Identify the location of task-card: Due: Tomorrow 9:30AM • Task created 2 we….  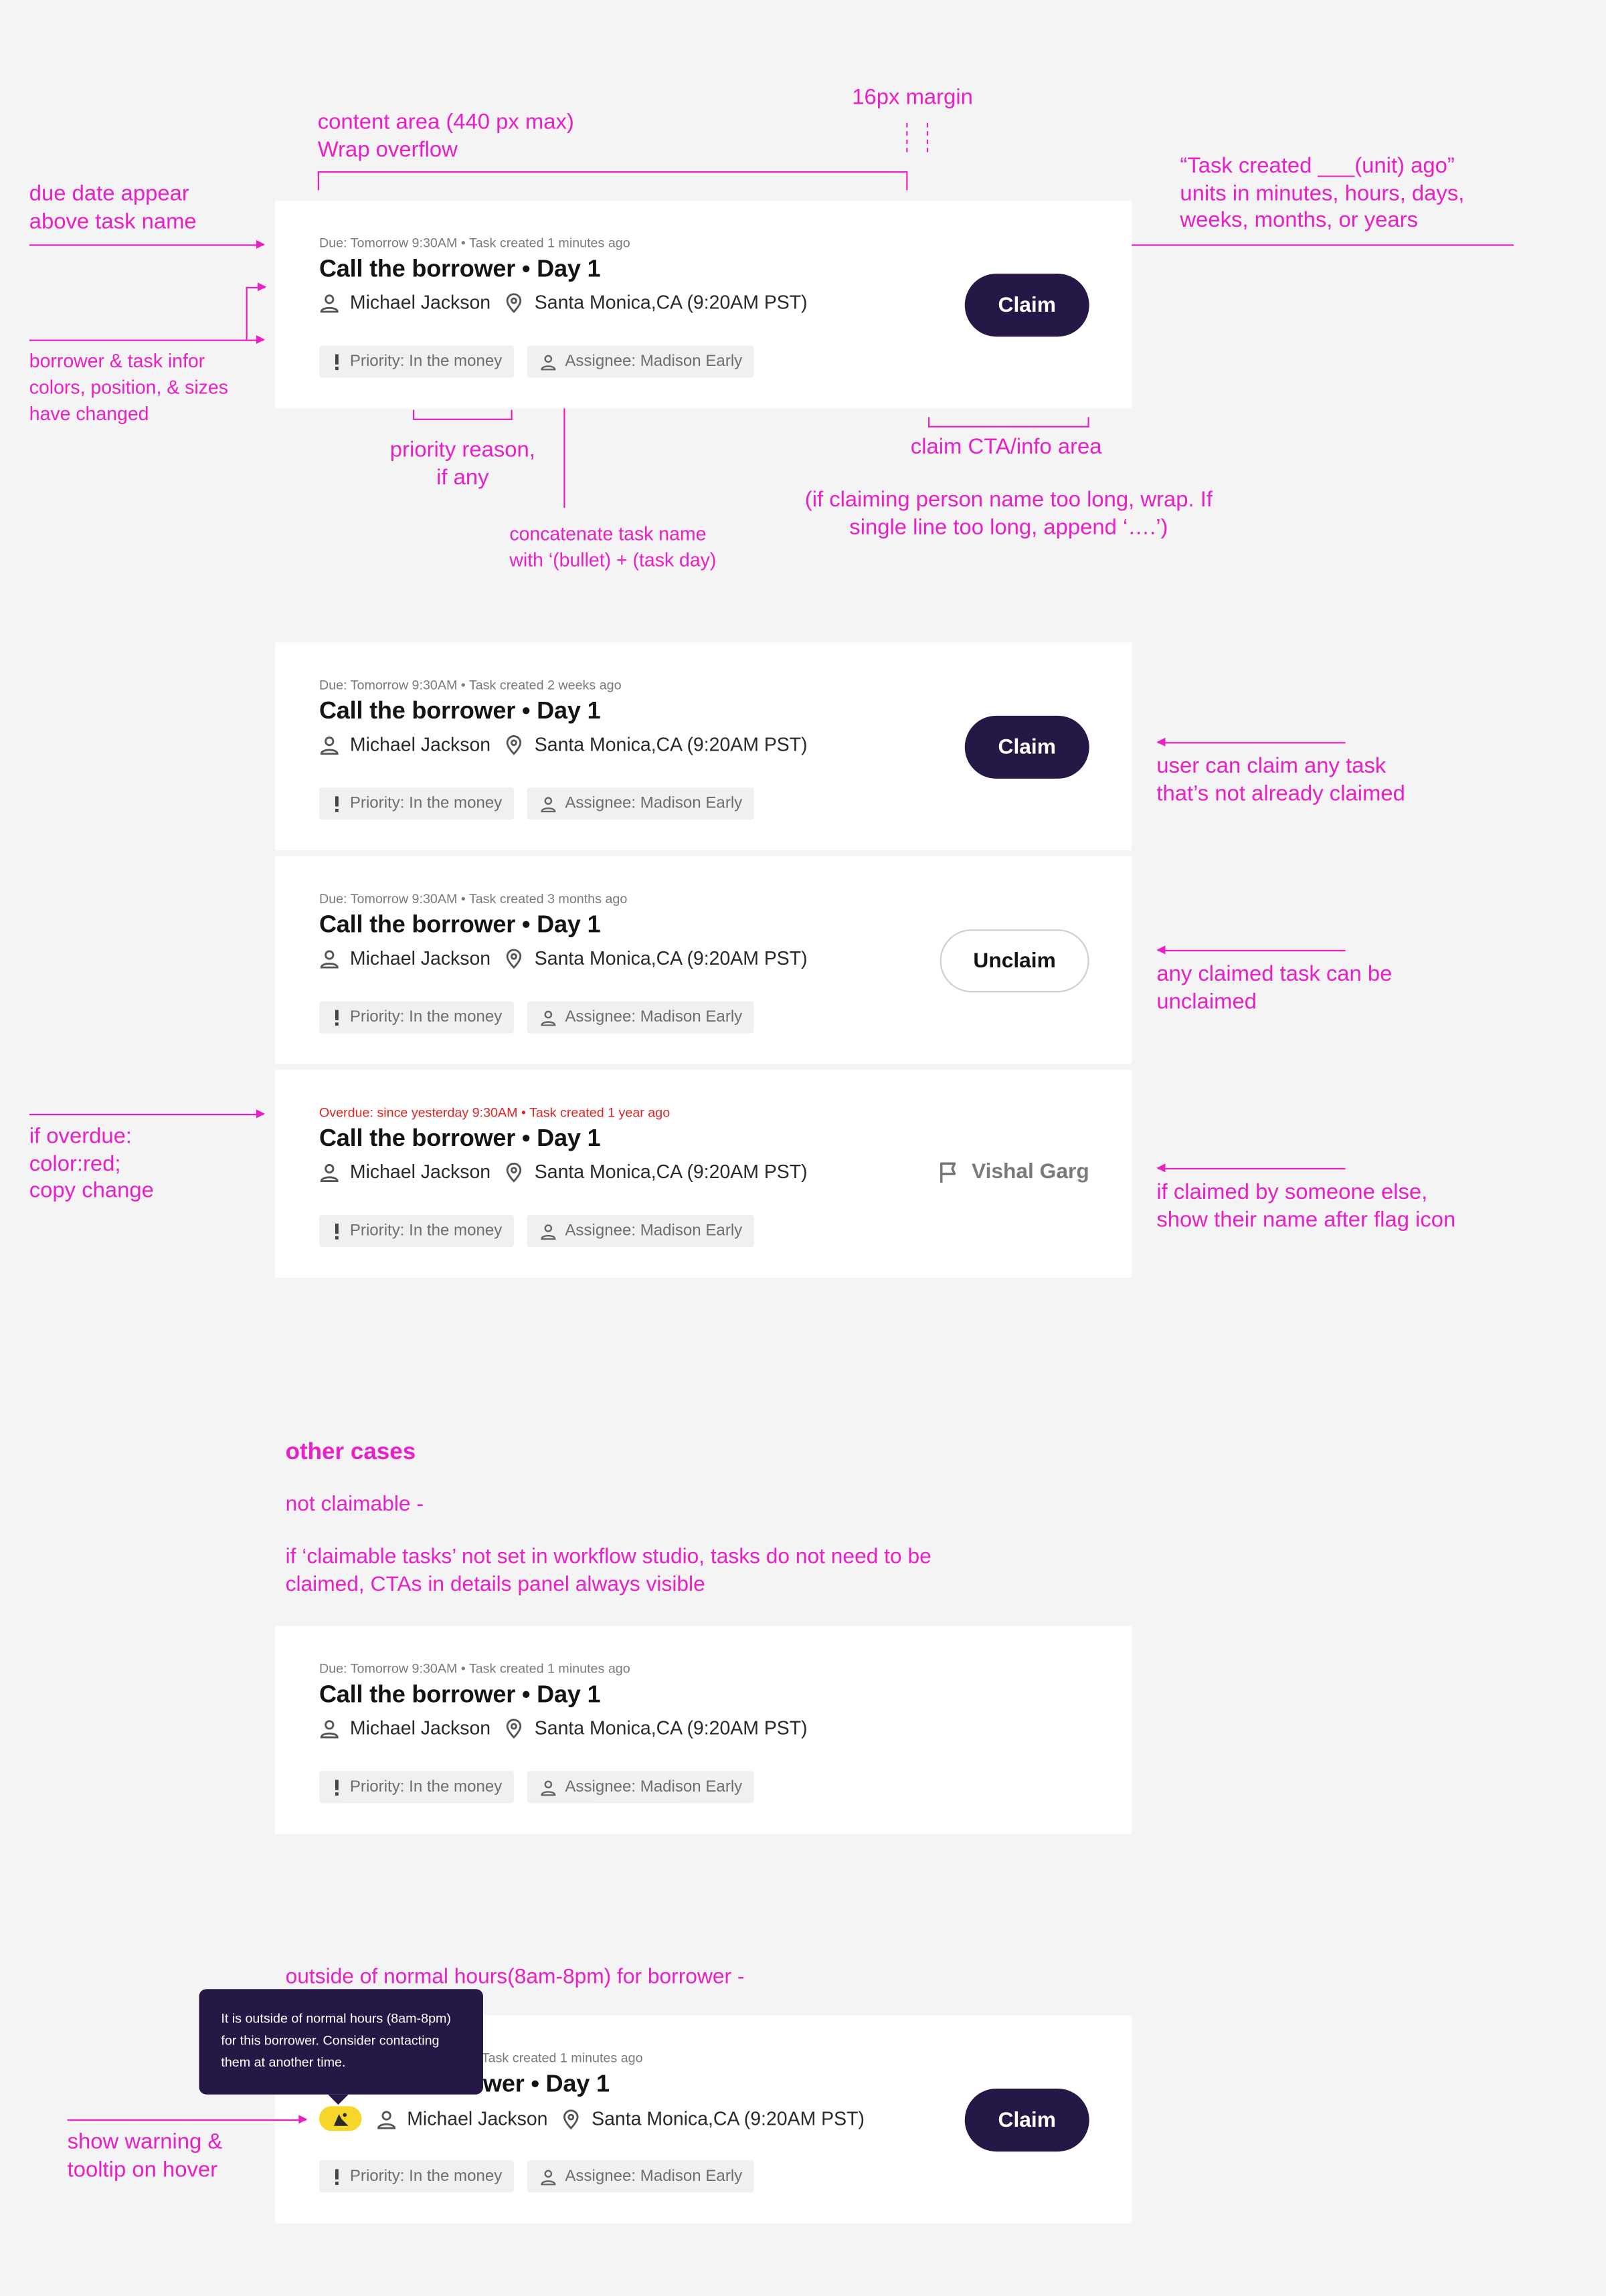
(703, 746).